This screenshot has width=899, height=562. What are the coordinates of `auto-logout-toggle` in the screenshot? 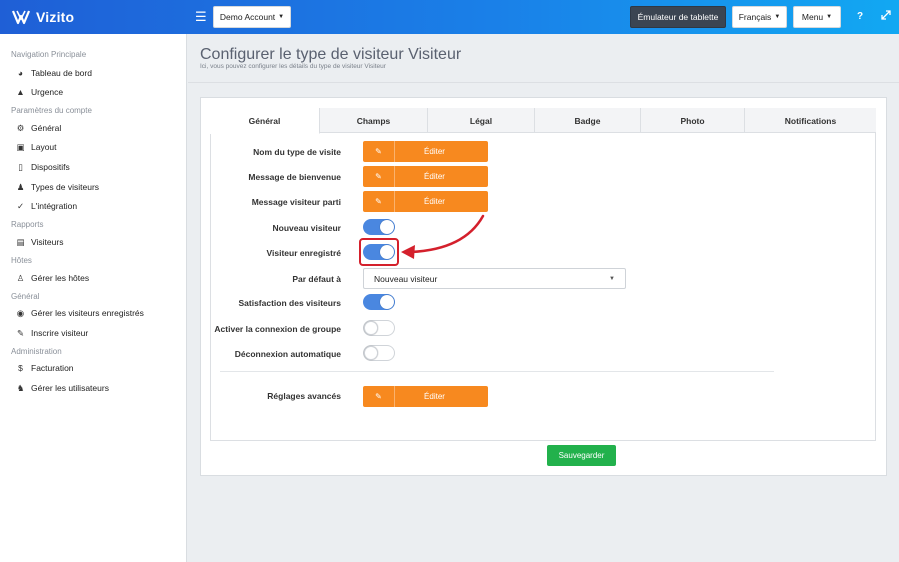 It's located at (379, 353).